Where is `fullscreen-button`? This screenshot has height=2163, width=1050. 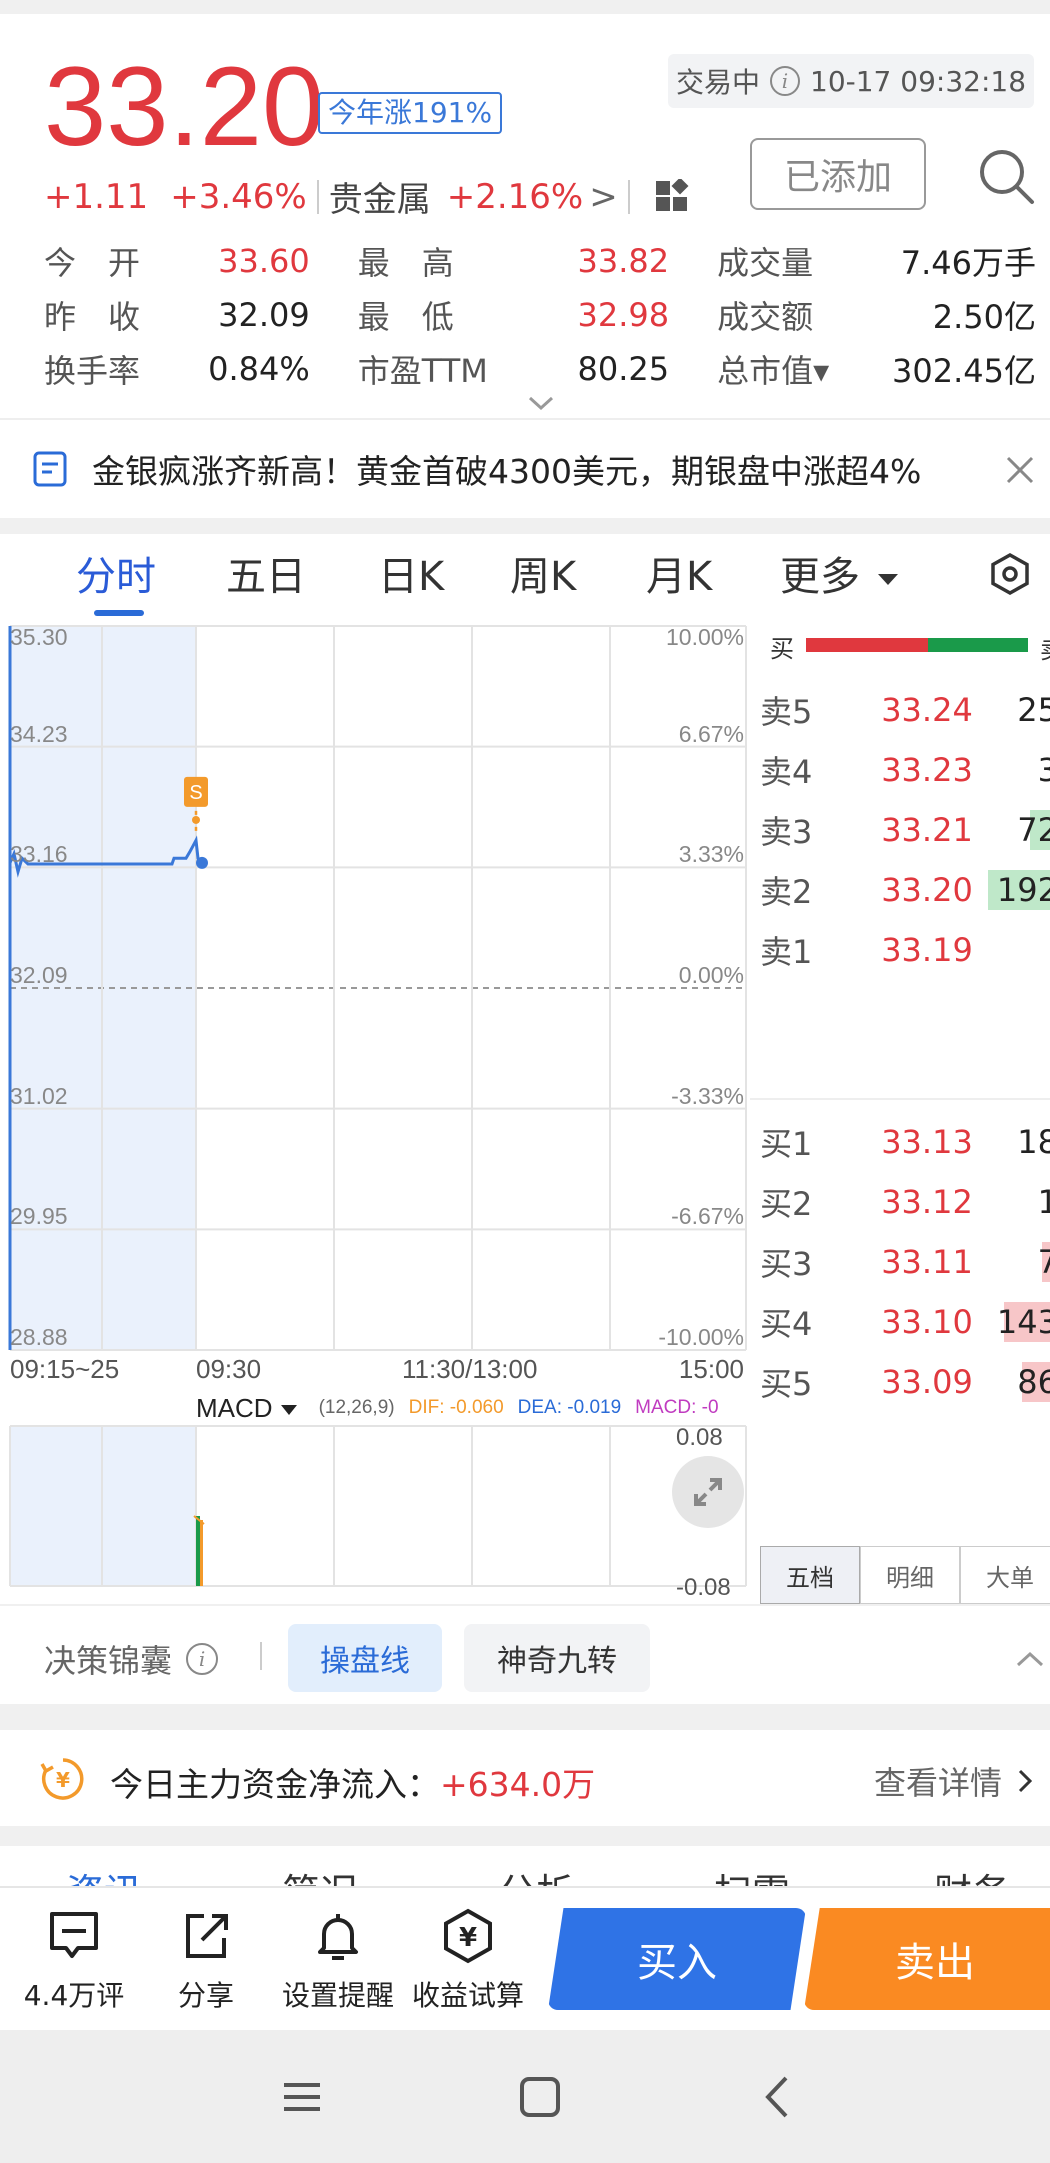 fullscreen-button is located at coordinates (708, 1492).